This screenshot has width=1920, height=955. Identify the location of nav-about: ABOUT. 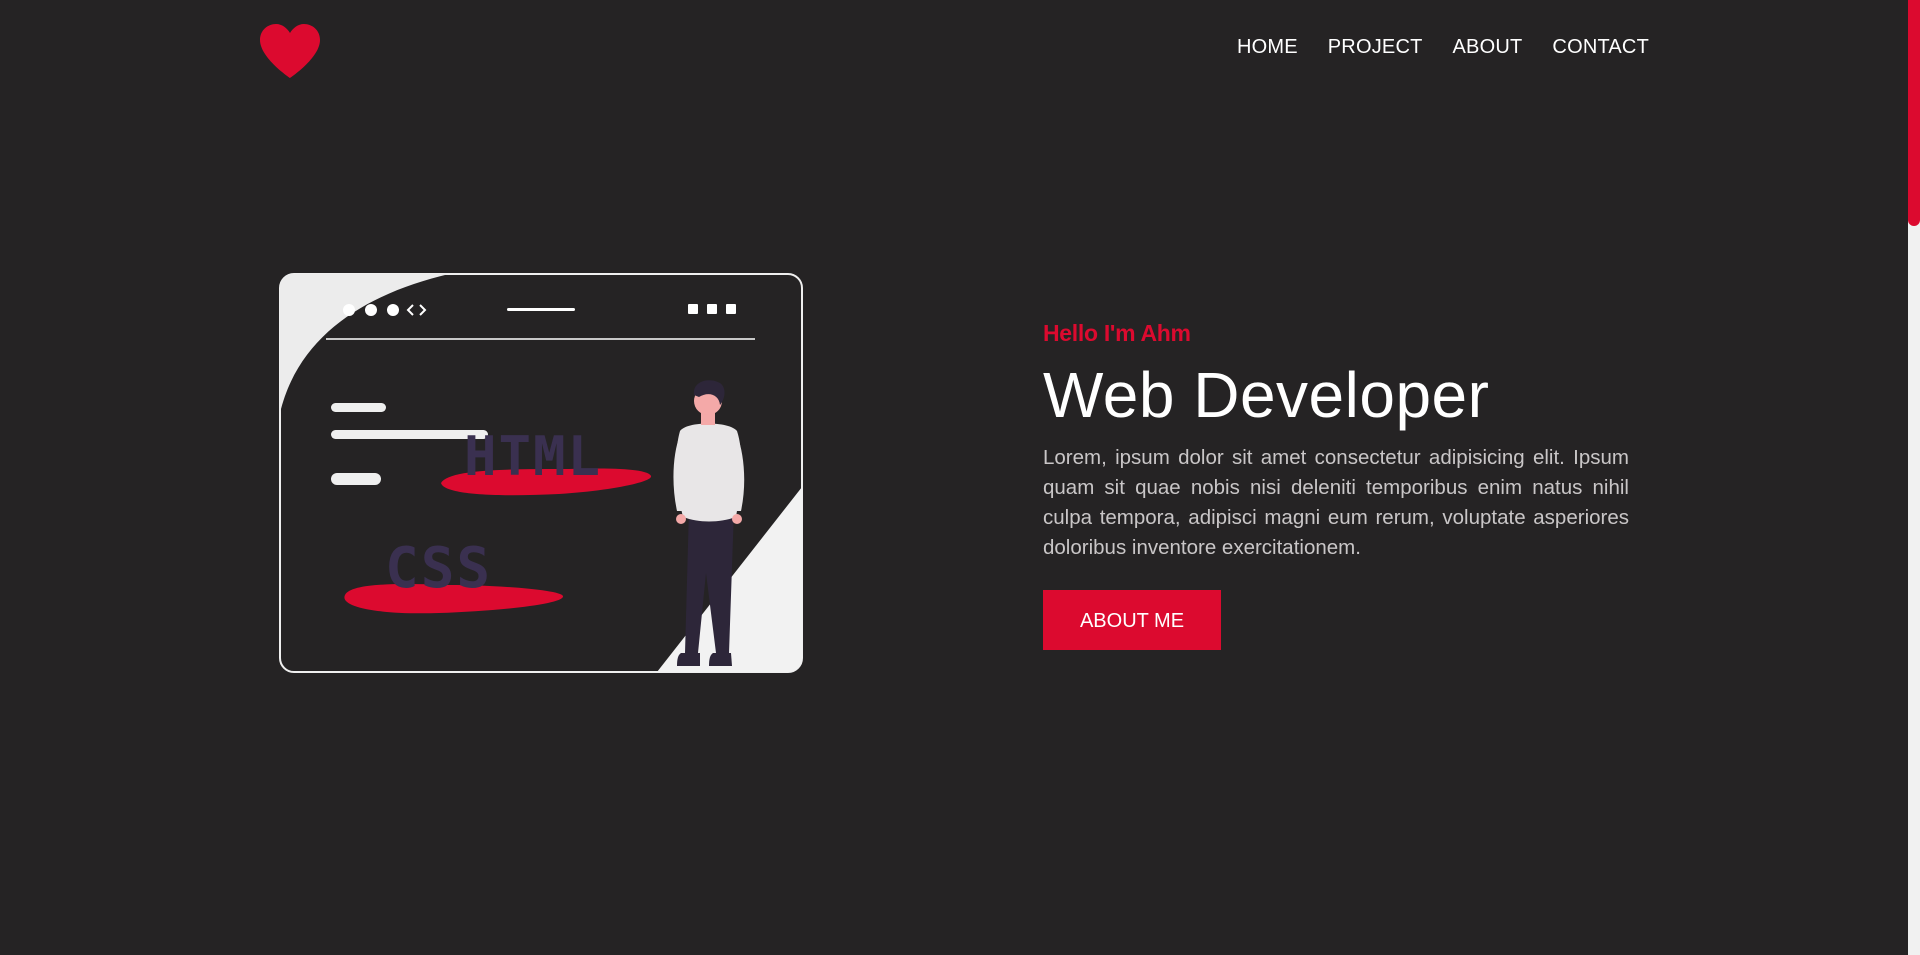
(1488, 47).